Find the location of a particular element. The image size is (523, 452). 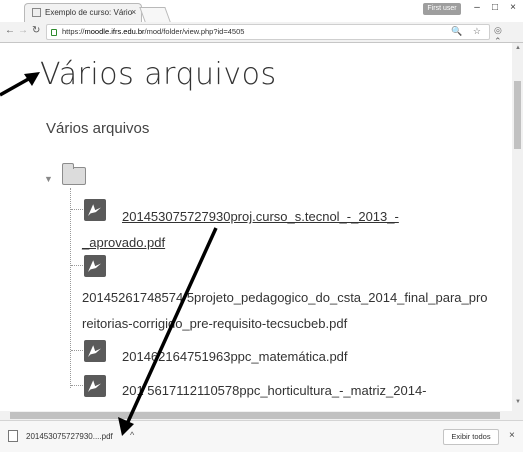

close-window-button: × is located at coordinates (512, 8).